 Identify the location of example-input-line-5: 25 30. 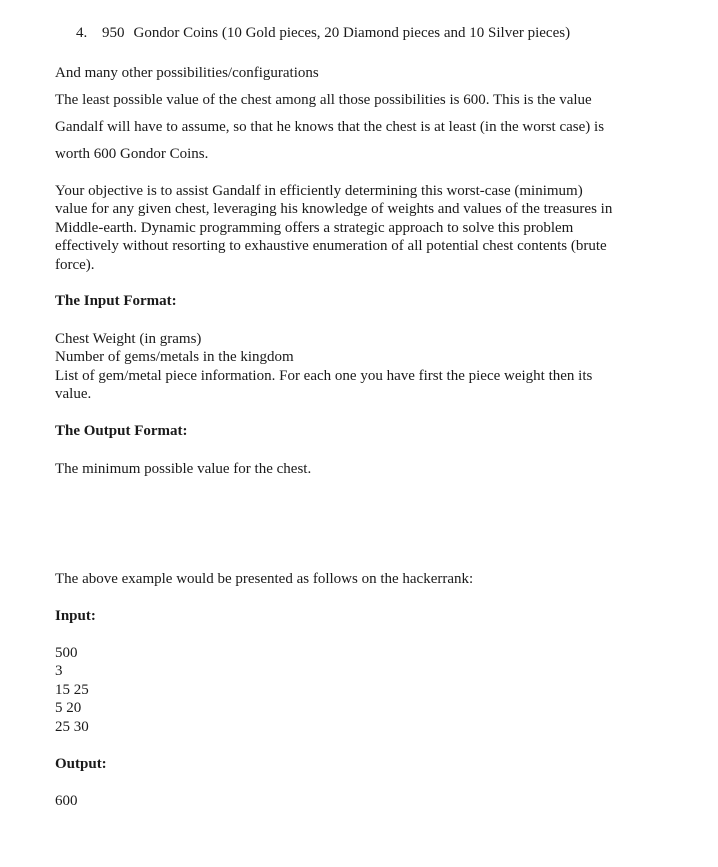
(72, 727).